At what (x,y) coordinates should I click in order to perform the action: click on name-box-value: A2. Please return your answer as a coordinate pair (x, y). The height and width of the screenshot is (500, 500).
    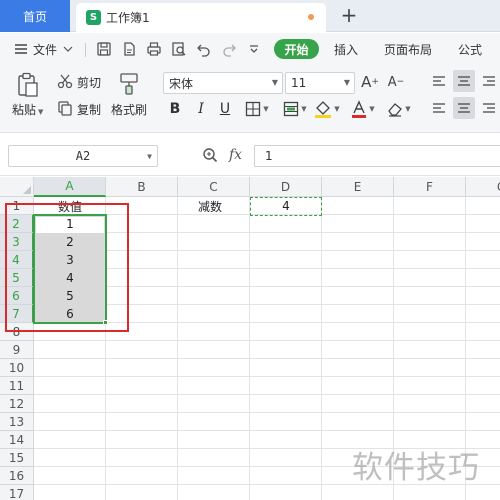
    Looking at the image, I should click on (83, 156).